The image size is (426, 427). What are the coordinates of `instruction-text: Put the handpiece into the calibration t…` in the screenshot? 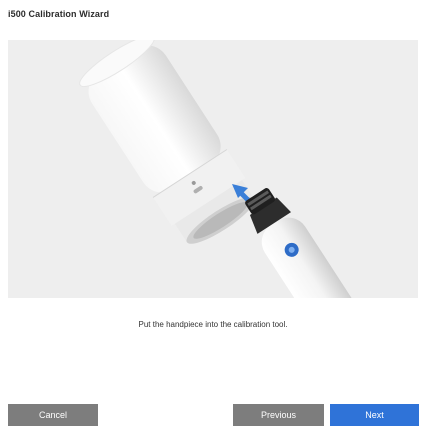 It's located at (213, 324).